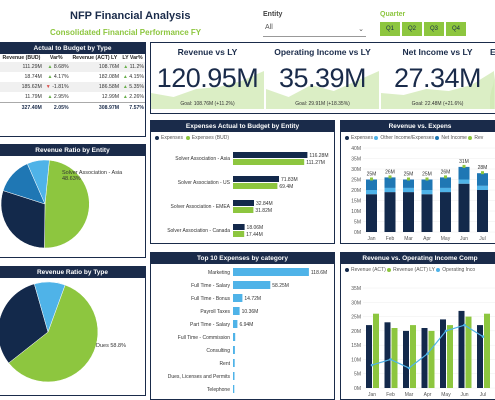  I want to click on column-header: Var%, so click(56, 58).